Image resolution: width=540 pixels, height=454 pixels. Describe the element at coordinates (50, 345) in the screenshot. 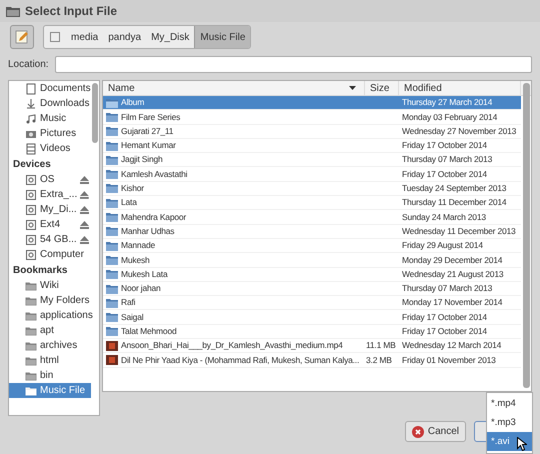

I see `sidebar-item: archives` at that location.